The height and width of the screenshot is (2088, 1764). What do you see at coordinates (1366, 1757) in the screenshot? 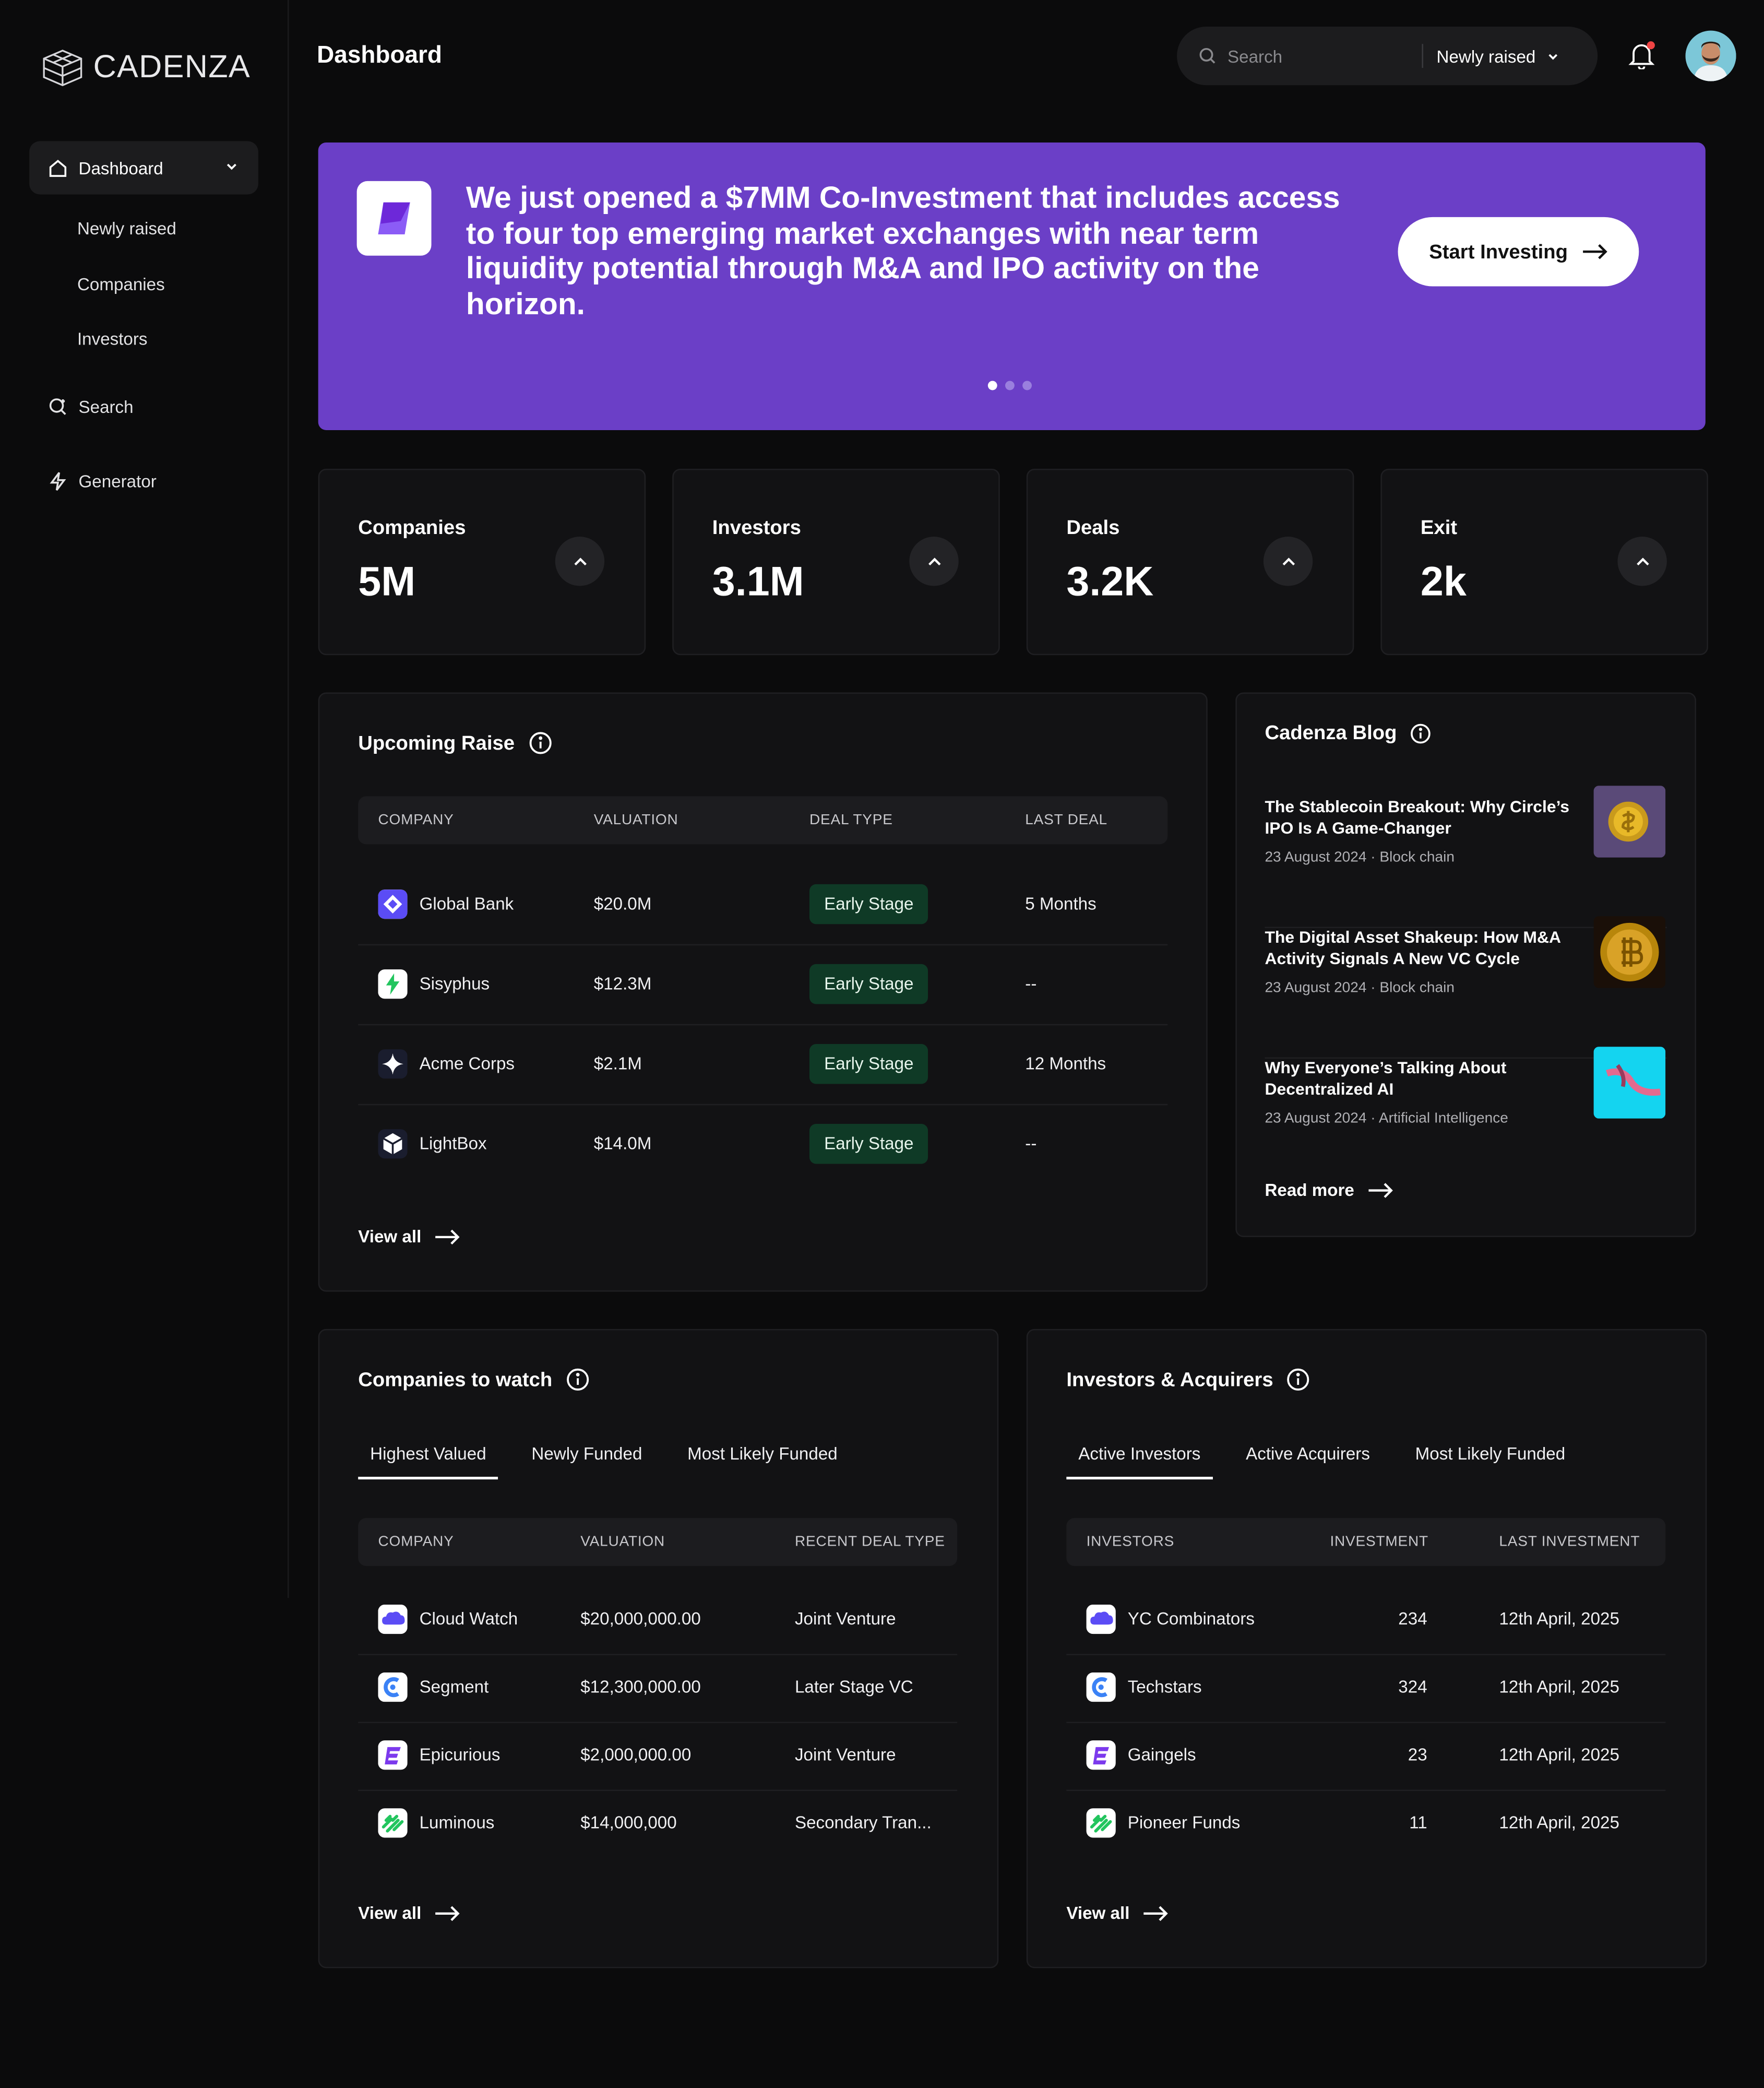
I see `table-row: Gaingels 23 12th April, 2025` at bounding box center [1366, 1757].